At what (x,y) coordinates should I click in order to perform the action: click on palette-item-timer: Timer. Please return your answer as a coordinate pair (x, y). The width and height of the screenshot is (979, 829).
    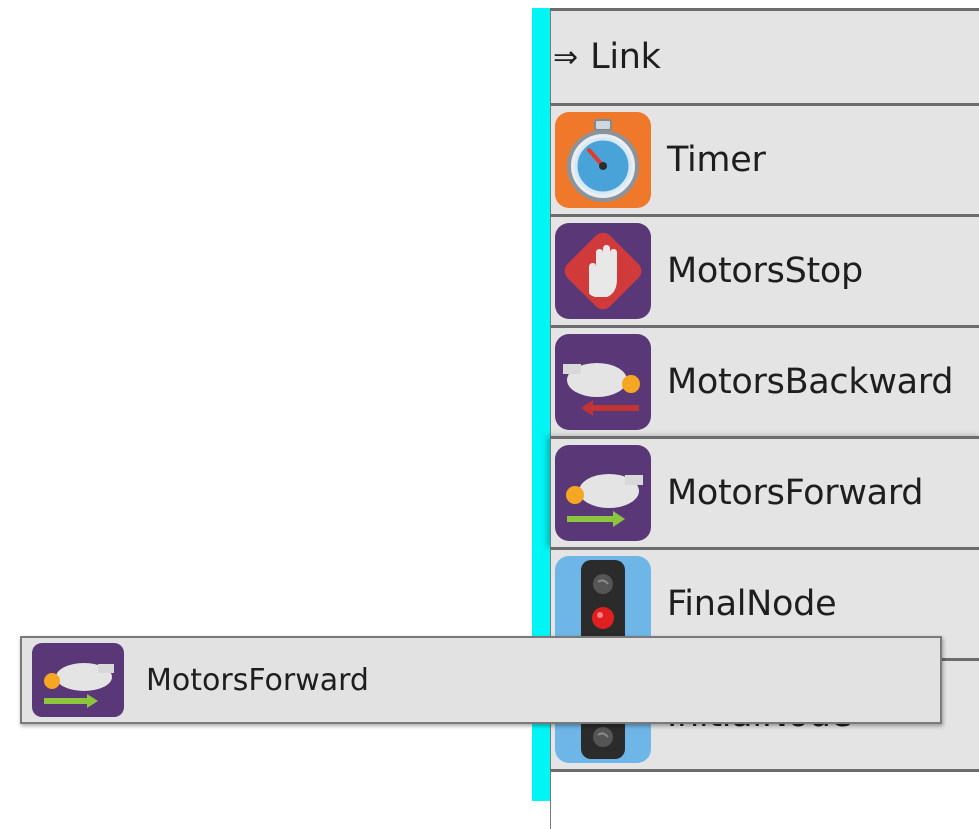
    Looking at the image, I should click on (764, 158).